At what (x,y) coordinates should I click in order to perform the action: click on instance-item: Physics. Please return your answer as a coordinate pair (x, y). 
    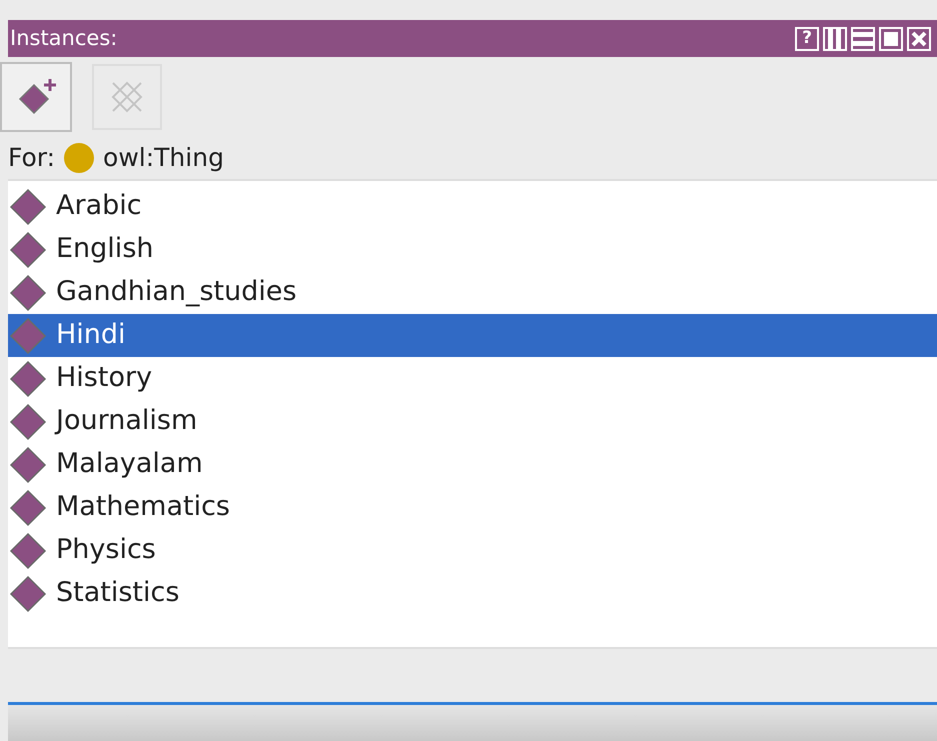
    Looking at the image, I should click on (472, 550).